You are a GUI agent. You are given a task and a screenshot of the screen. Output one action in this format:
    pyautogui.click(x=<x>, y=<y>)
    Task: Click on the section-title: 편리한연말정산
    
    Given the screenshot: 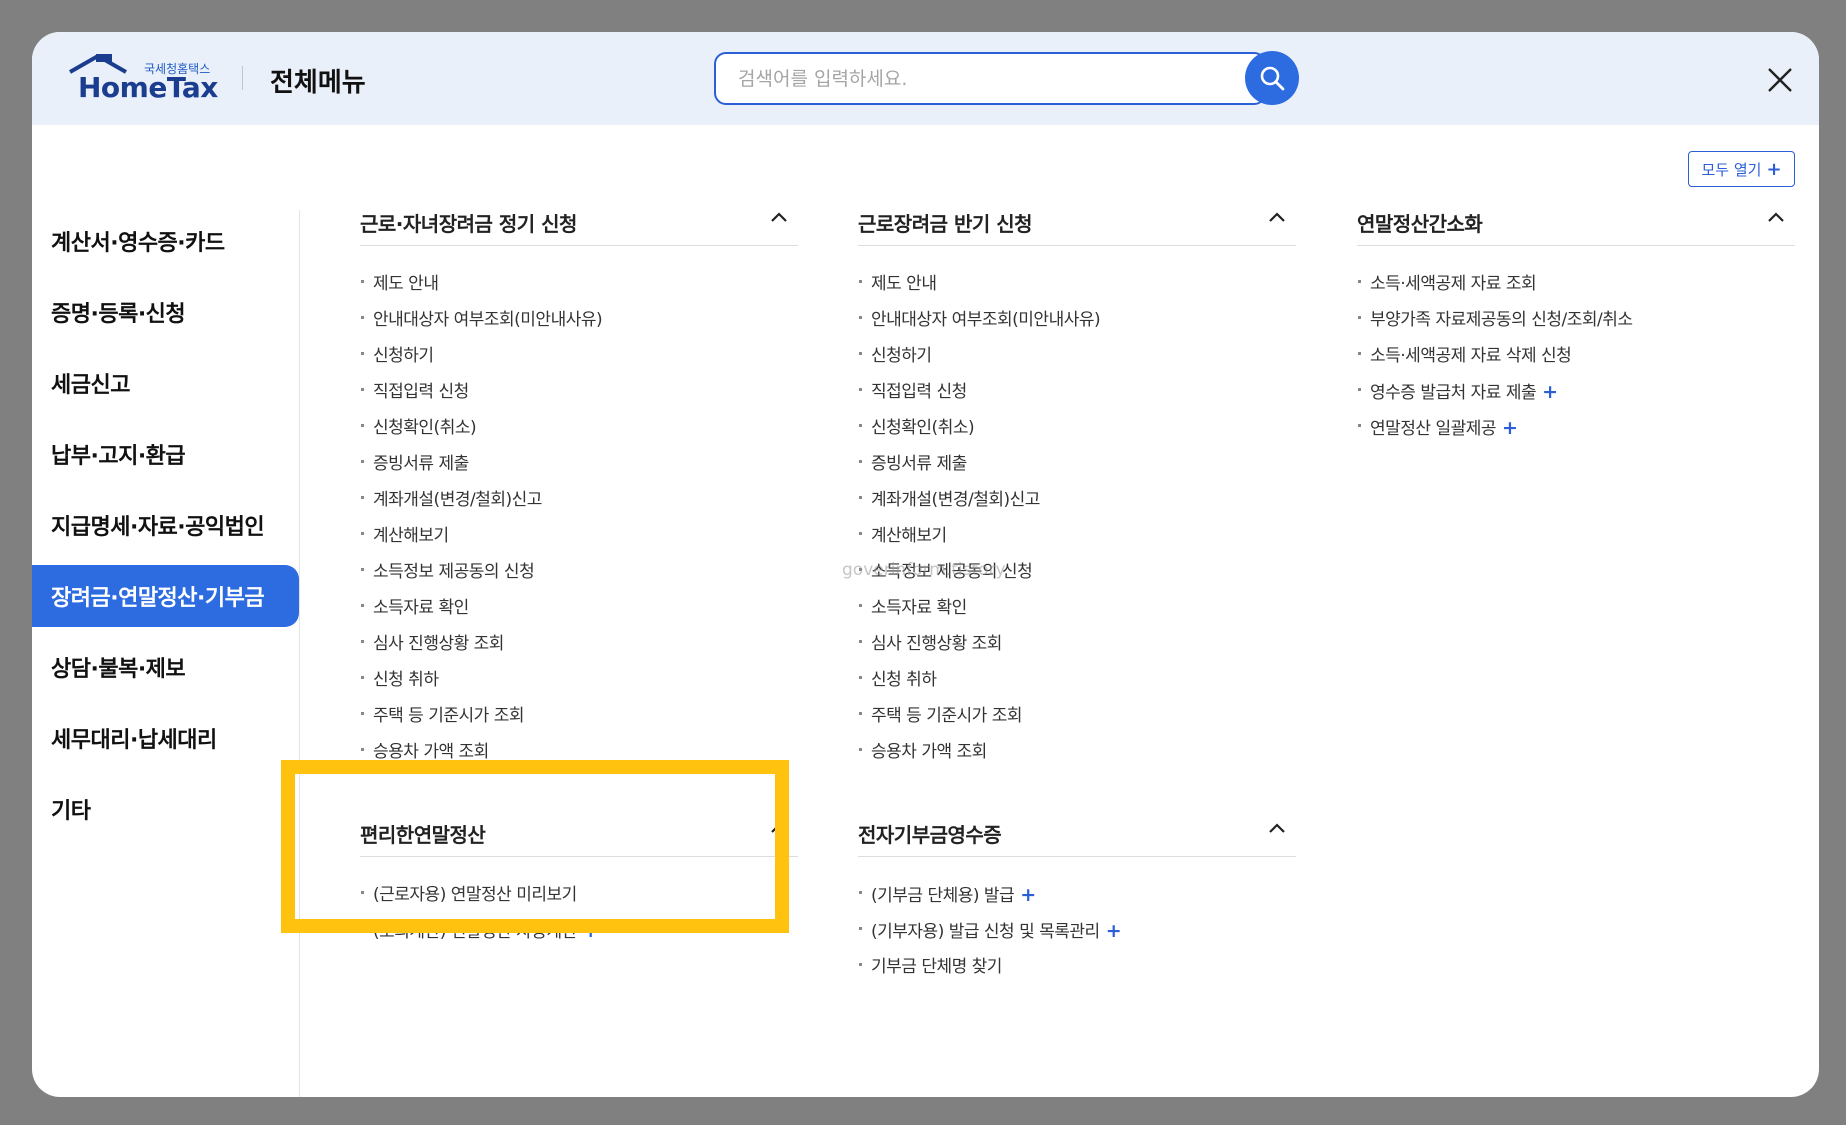 What is the action you would take?
    pyautogui.click(x=423, y=835)
    